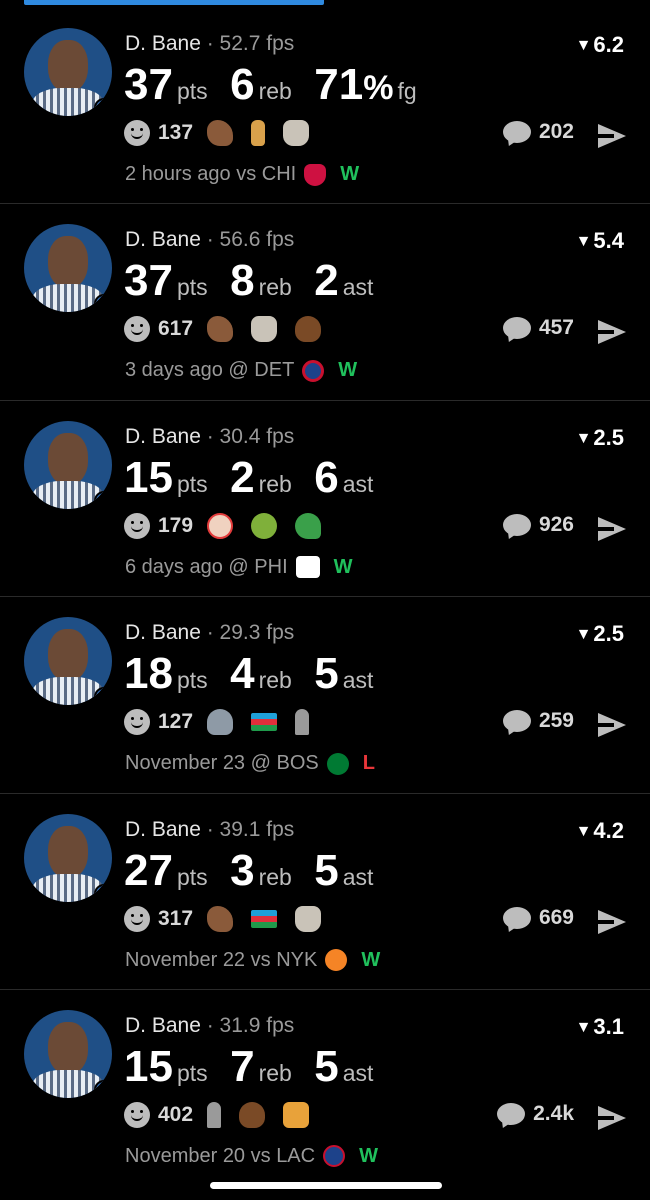 The width and height of the screenshot is (650, 1200). What do you see at coordinates (337, 763) in the screenshot?
I see `celtics-logo-icon` at bounding box center [337, 763].